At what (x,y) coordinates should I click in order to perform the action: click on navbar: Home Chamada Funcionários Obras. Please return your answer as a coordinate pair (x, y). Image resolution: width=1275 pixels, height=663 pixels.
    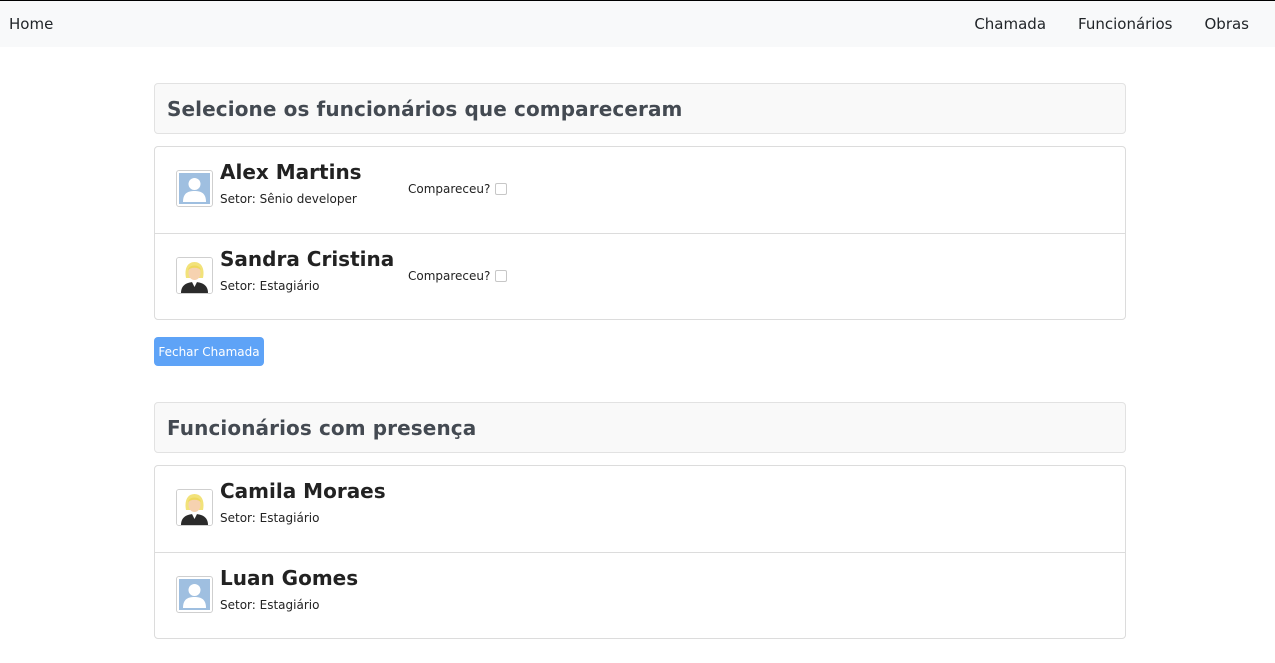
    Looking at the image, I should click on (637, 23).